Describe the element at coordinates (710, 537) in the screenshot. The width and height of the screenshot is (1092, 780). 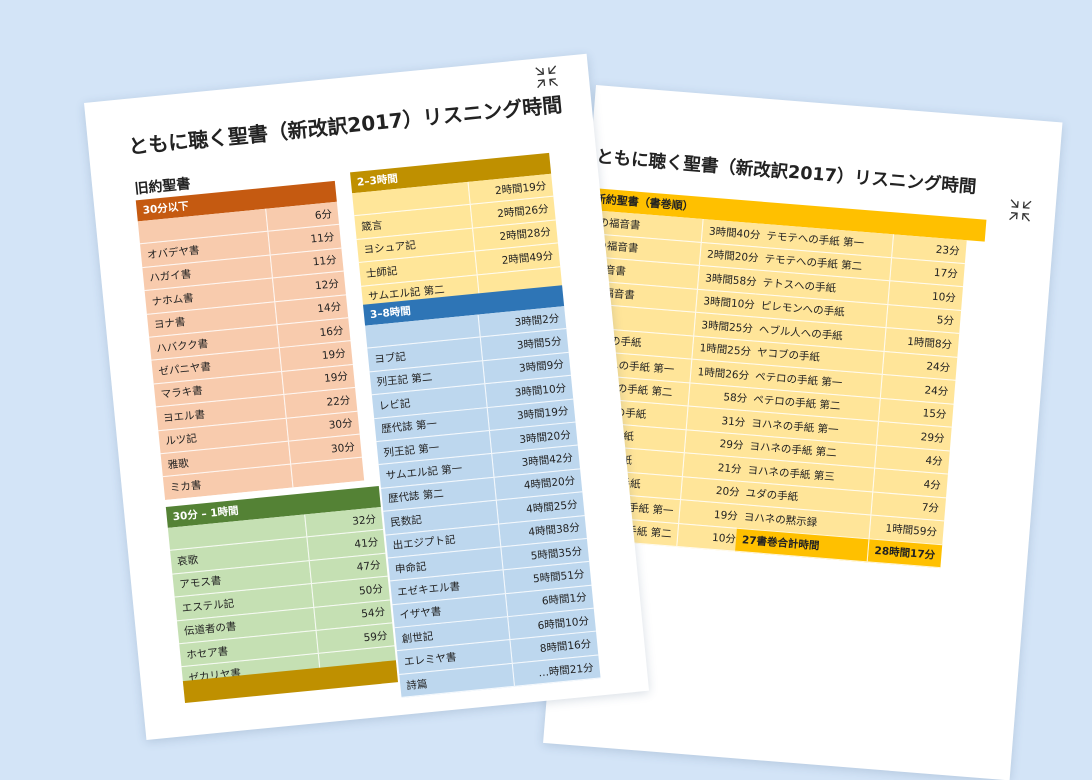
I see `listening-time: 10分` at that location.